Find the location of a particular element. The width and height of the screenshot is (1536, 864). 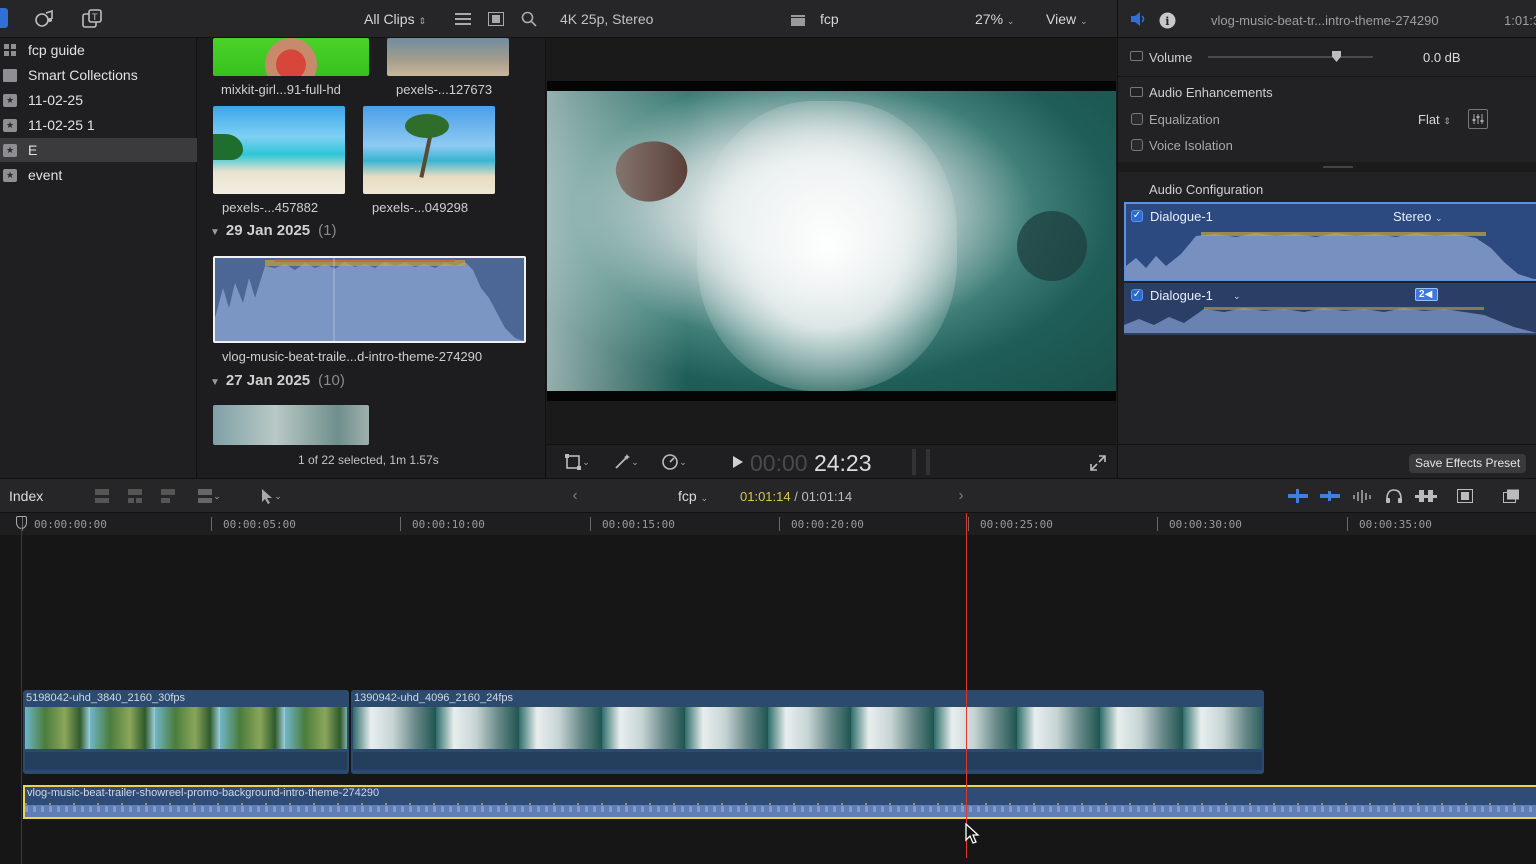

save-effects-preset-button: Save Effects Preset is located at coordinates (1468, 463).